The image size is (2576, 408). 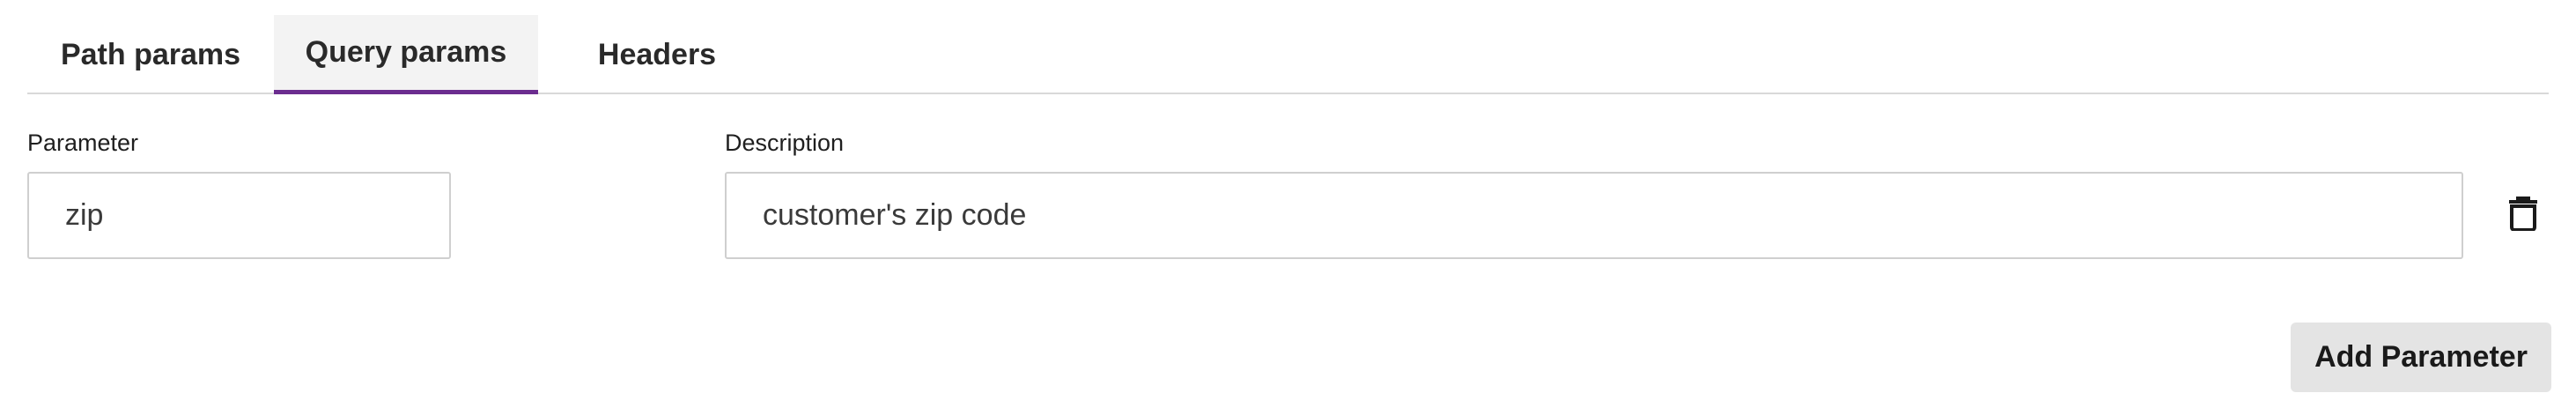 What do you see at coordinates (657, 54) in the screenshot?
I see `tab-headers: Headers` at bounding box center [657, 54].